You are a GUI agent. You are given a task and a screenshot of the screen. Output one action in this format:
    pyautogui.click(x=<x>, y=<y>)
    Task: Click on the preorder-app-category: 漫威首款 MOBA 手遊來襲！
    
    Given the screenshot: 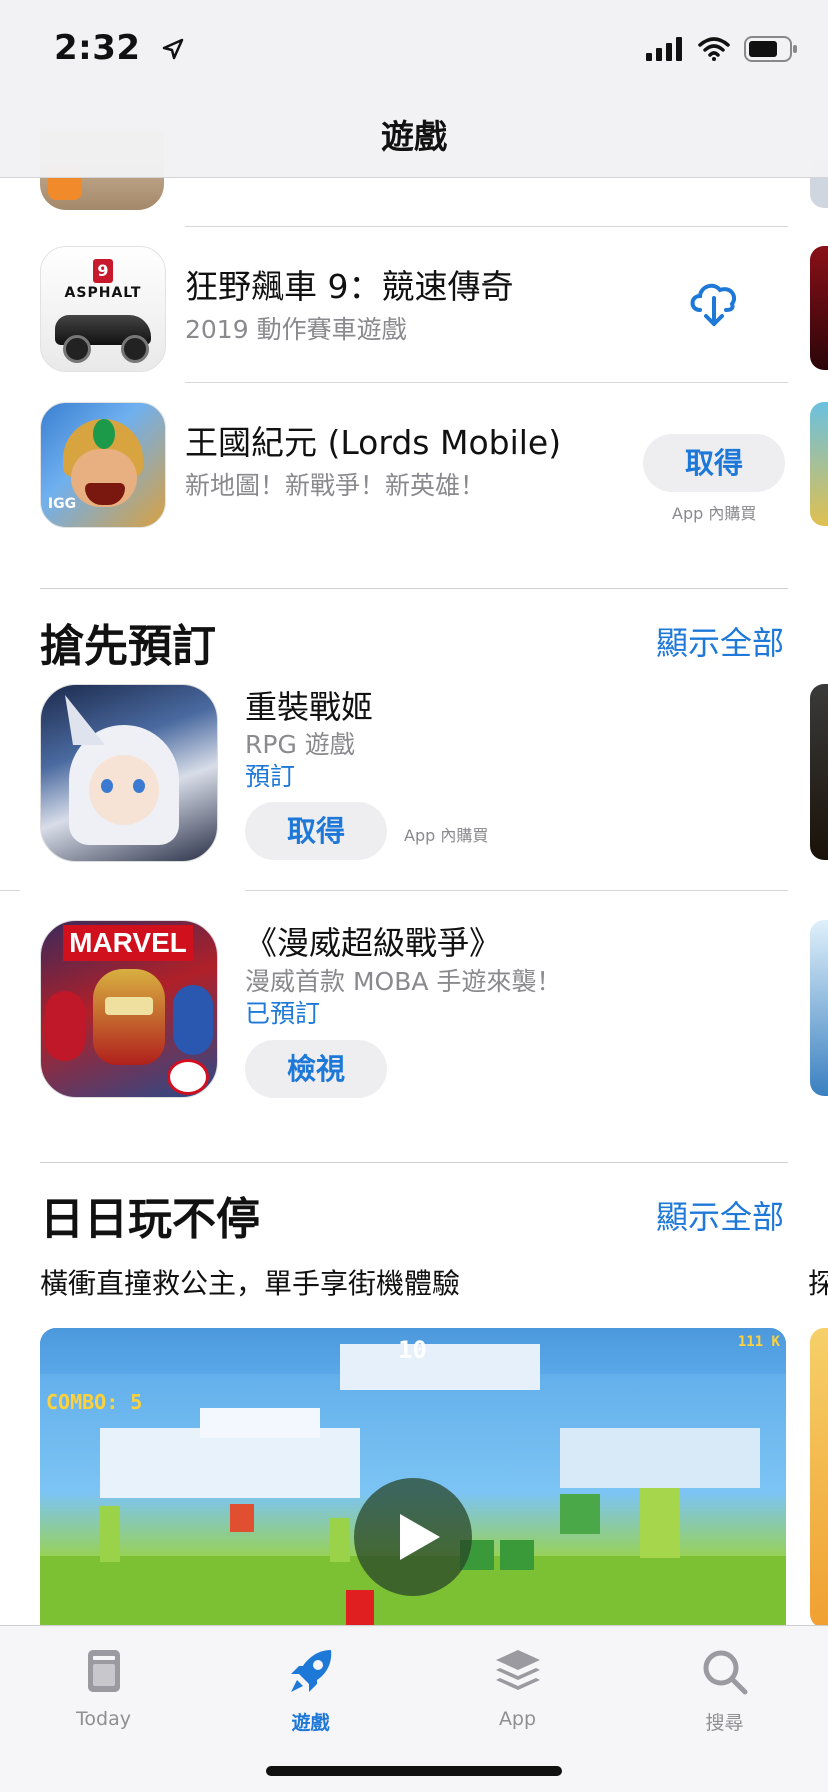 What is the action you would take?
    pyautogui.click(x=403, y=981)
    